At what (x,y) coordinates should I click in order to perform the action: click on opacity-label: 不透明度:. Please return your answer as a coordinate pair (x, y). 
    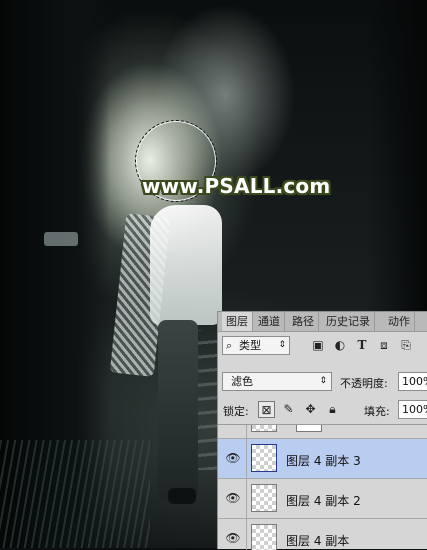
    Looking at the image, I should click on (364, 383).